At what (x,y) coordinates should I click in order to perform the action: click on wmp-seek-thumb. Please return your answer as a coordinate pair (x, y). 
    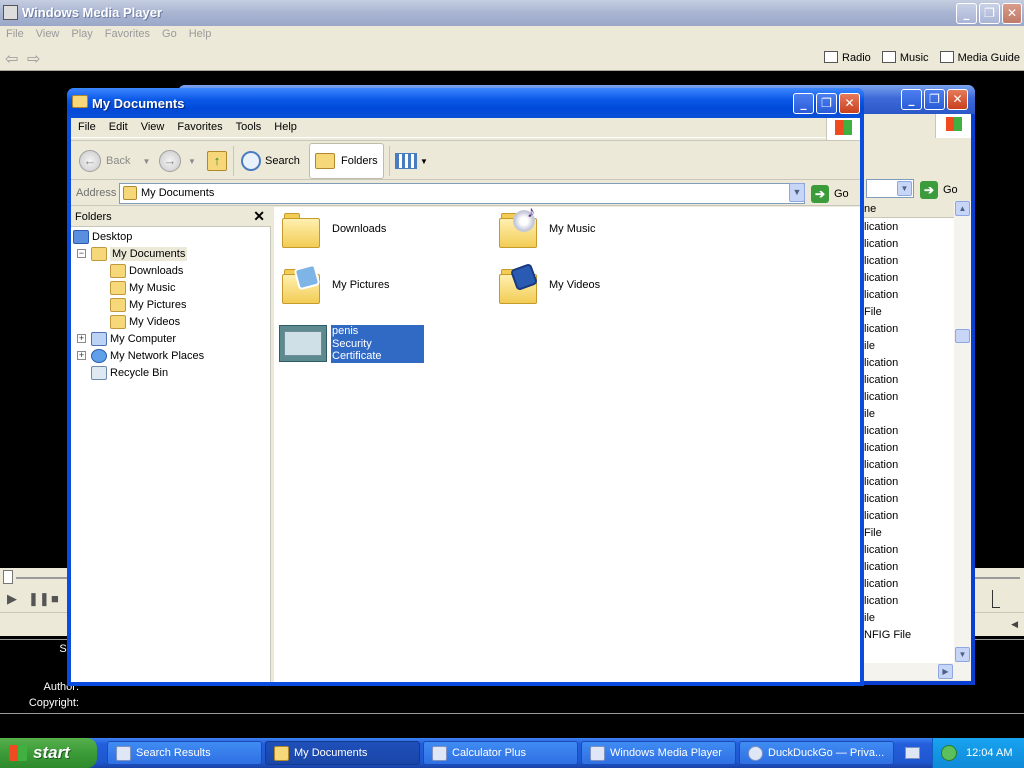
    Looking at the image, I should click on (8, 577).